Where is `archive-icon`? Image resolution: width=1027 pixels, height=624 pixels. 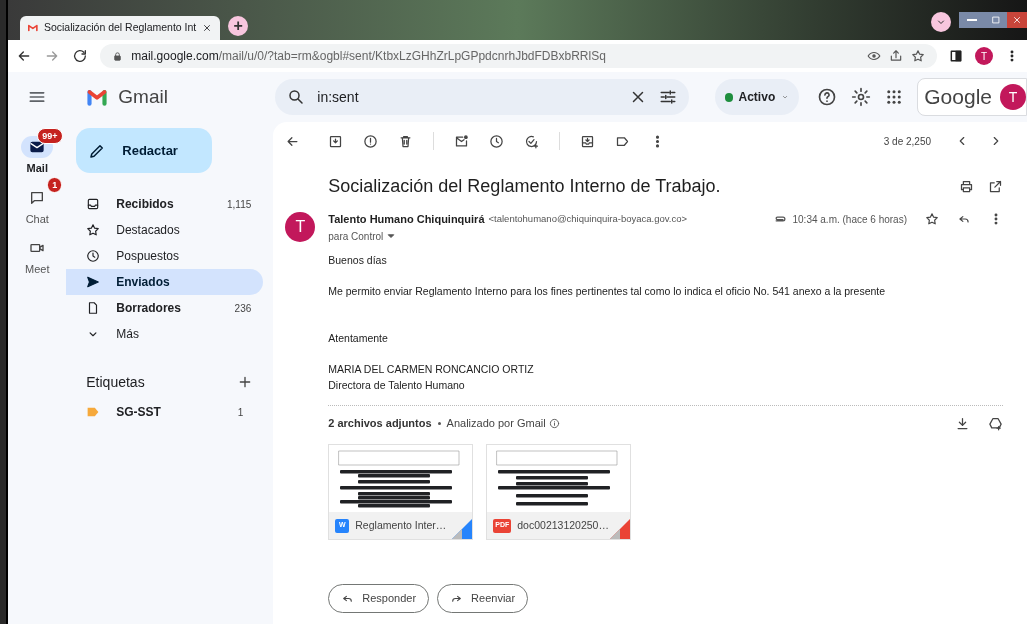 archive-icon is located at coordinates (336, 141).